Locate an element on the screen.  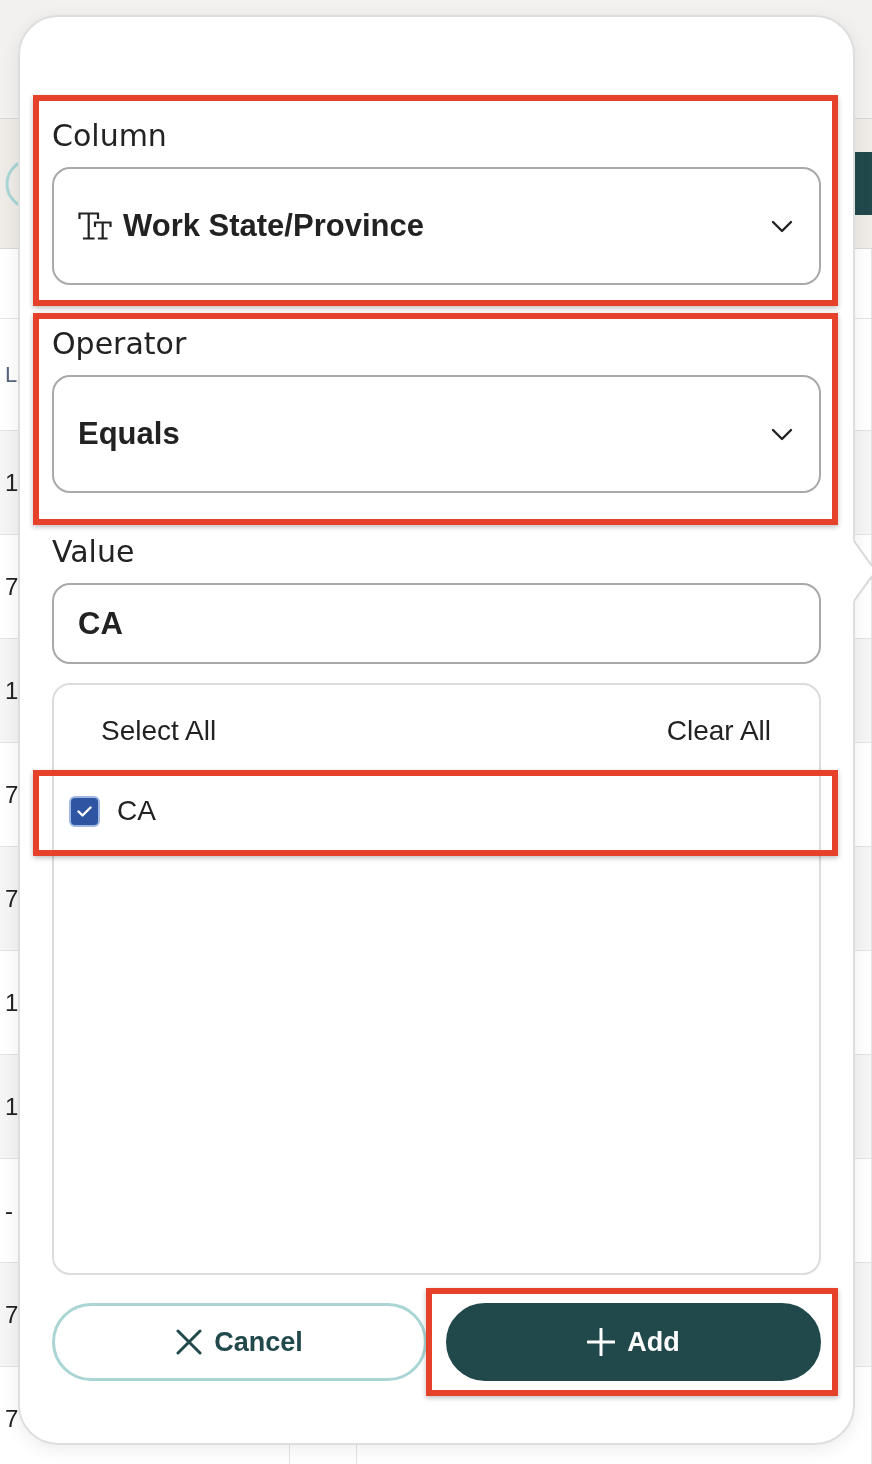
column-select: Work State/Province is located at coordinates (436, 226).